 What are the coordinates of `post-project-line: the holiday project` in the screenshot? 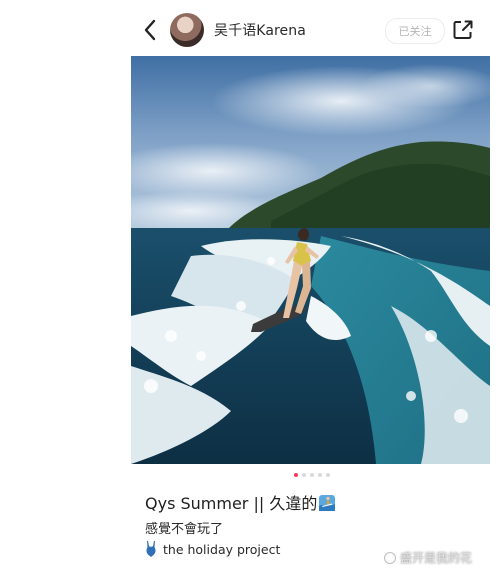 It's located at (212, 549).